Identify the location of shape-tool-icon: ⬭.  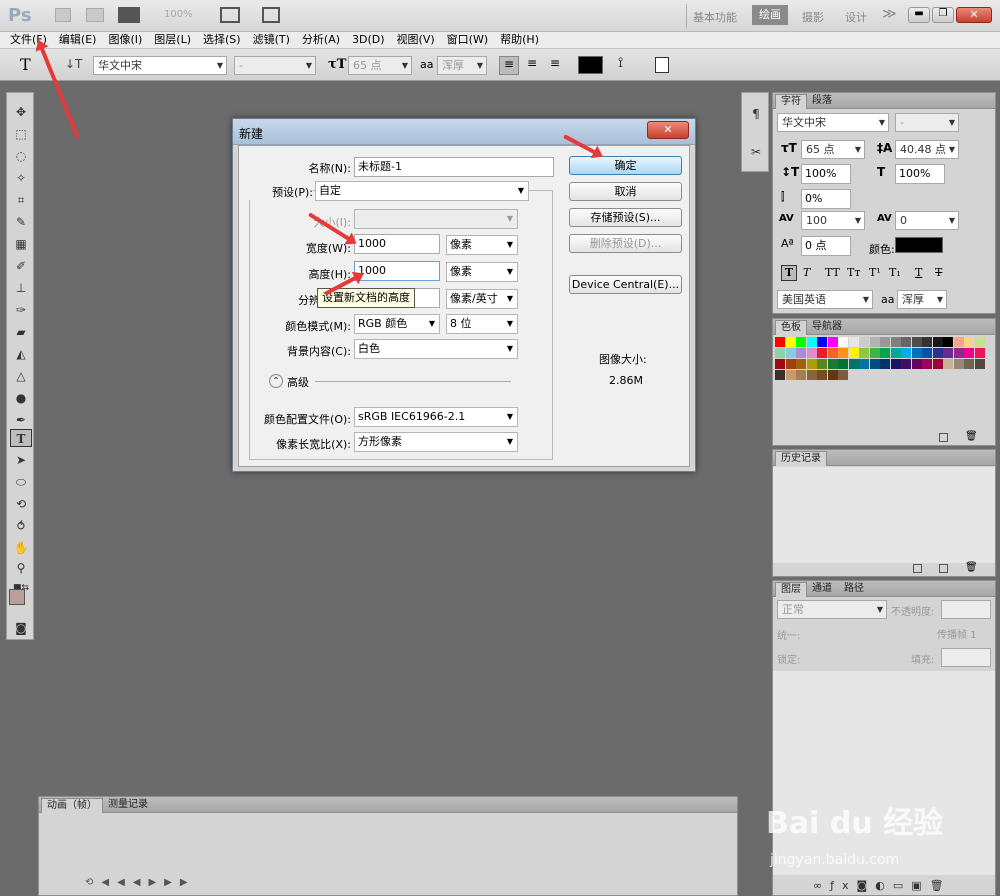
(21, 482).